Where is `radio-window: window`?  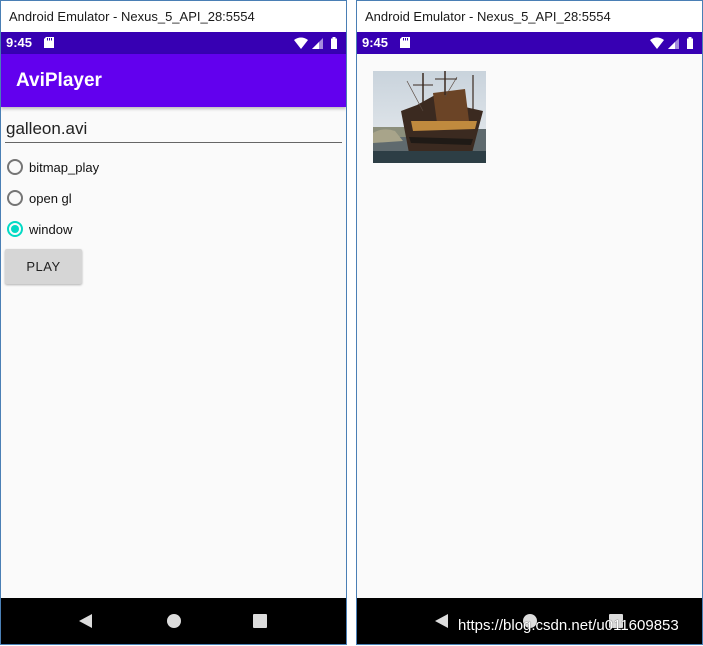 radio-window: window is located at coordinates (39, 229).